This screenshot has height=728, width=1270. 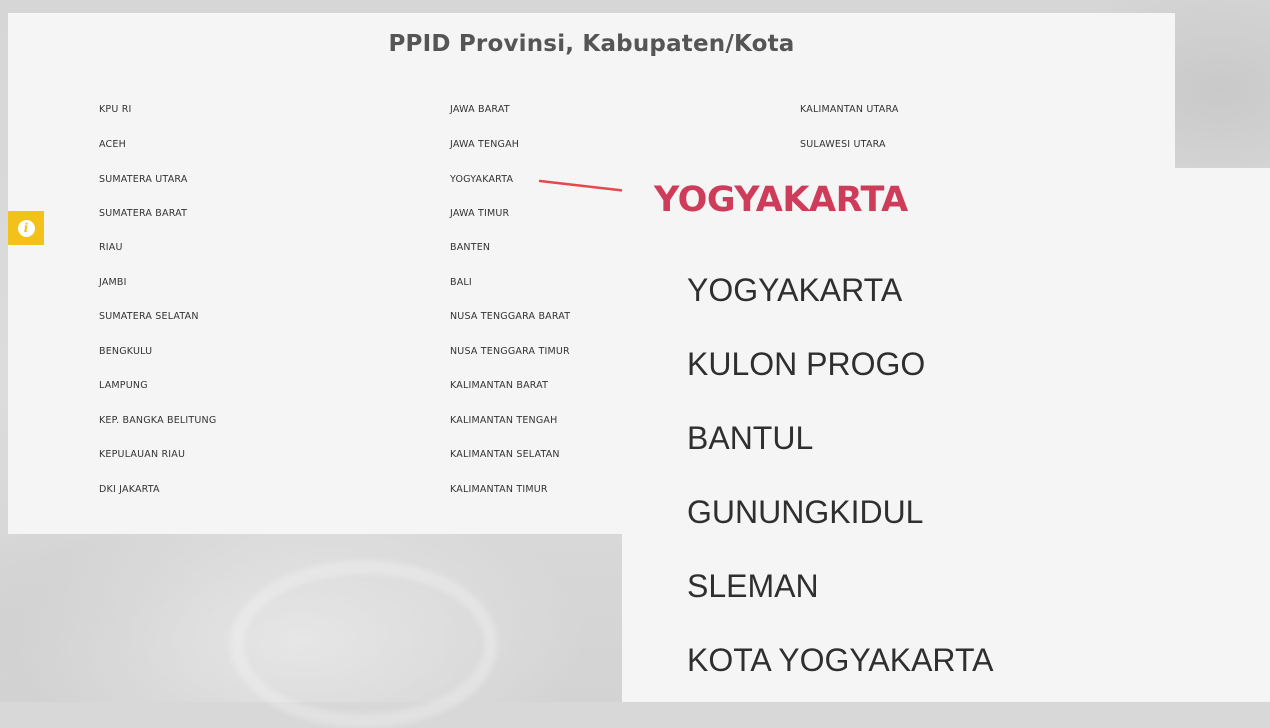 I want to click on region-link: SUMATERA SELATAN, so click(x=149, y=316).